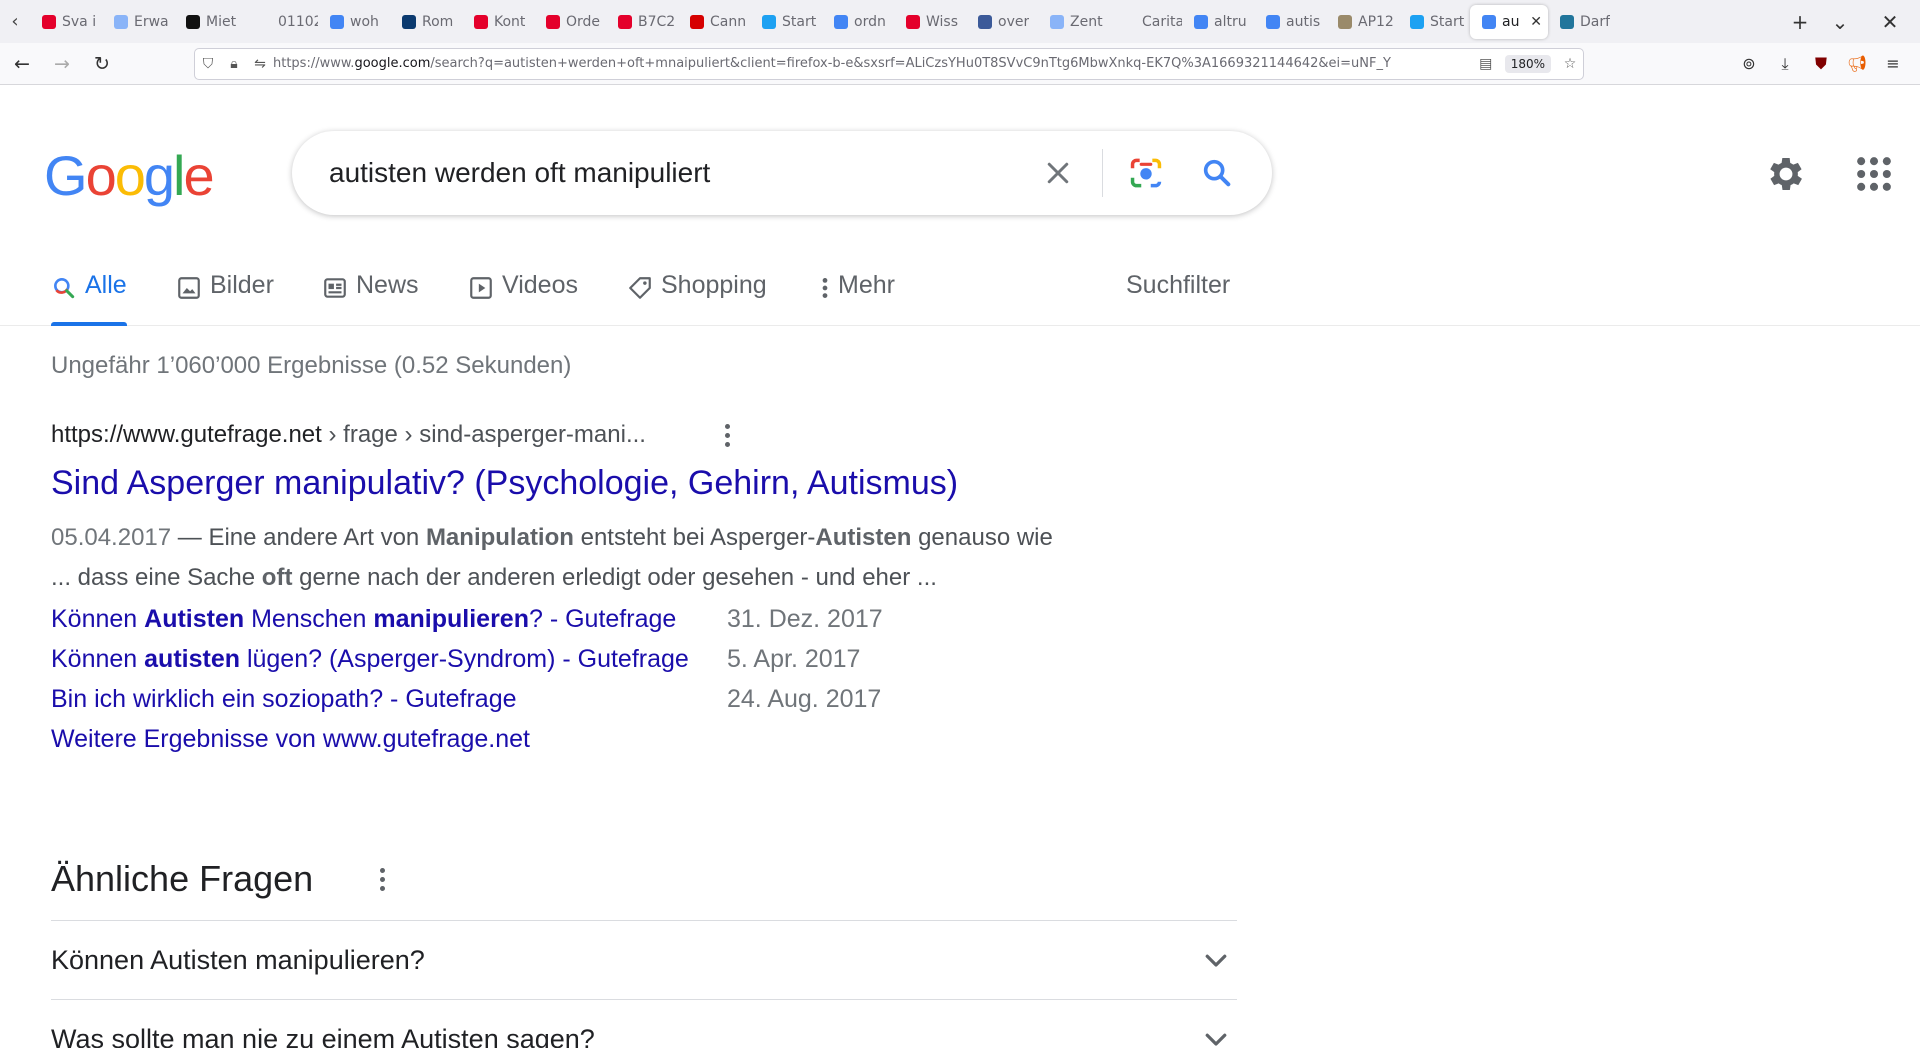  What do you see at coordinates (282, 22) in the screenshot?
I see `browser-tab: 01102.0` at bounding box center [282, 22].